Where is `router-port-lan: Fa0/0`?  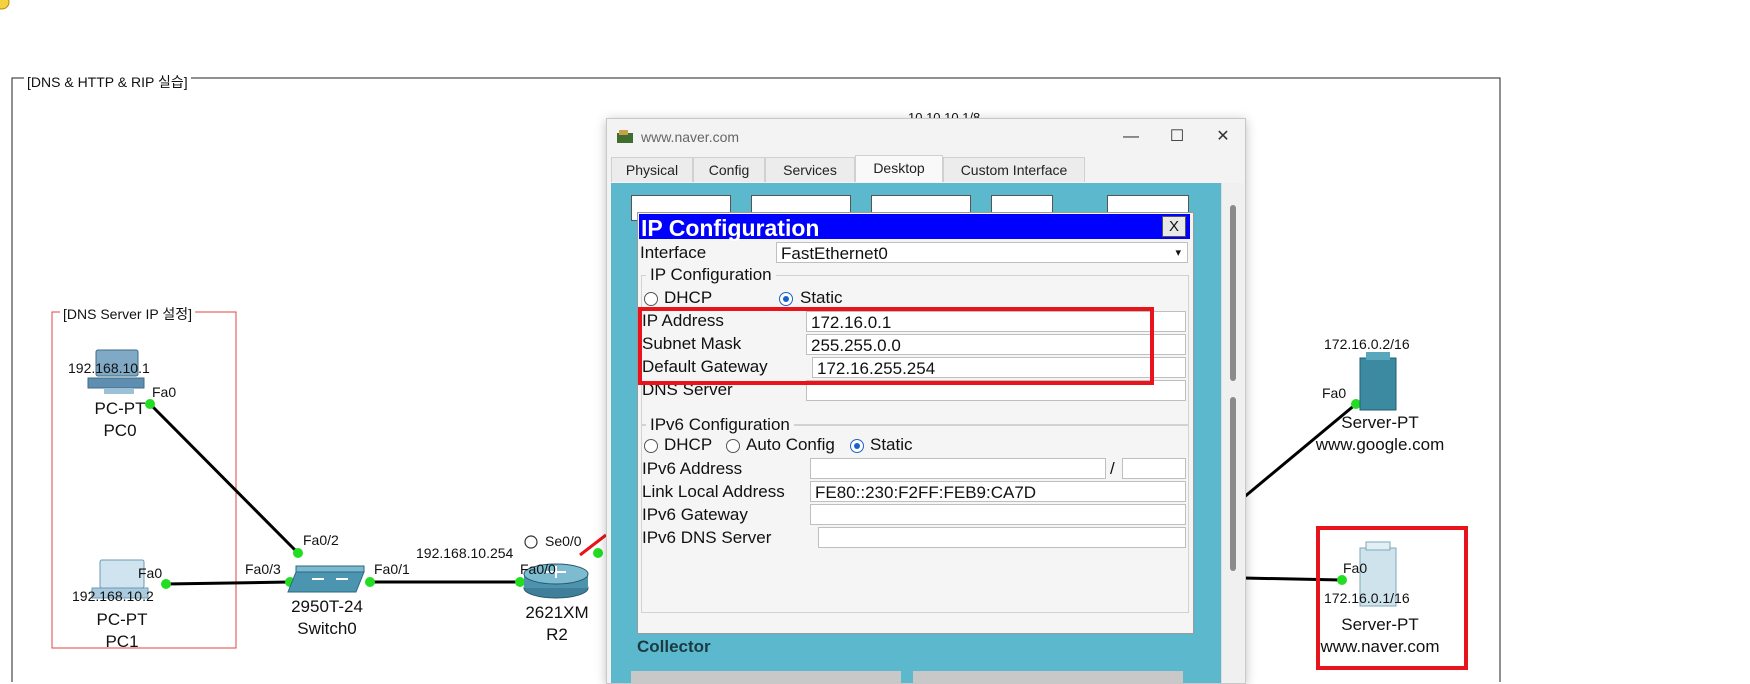 router-port-lan: Fa0/0 is located at coordinates (538, 569).